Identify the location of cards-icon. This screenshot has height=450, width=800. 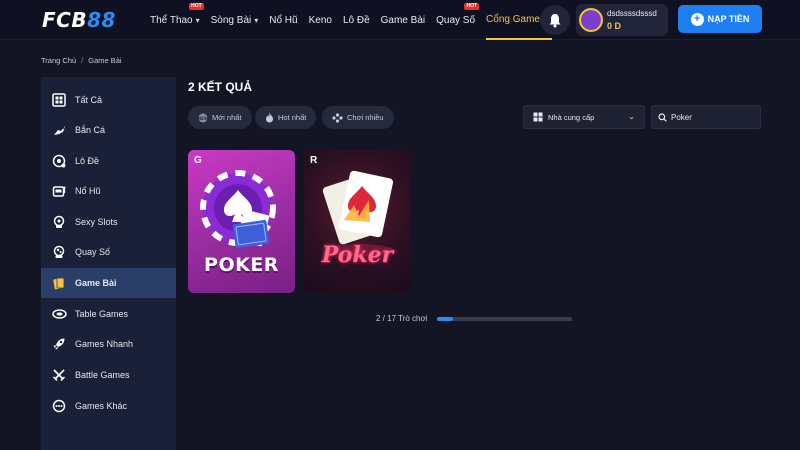
(59, 283).